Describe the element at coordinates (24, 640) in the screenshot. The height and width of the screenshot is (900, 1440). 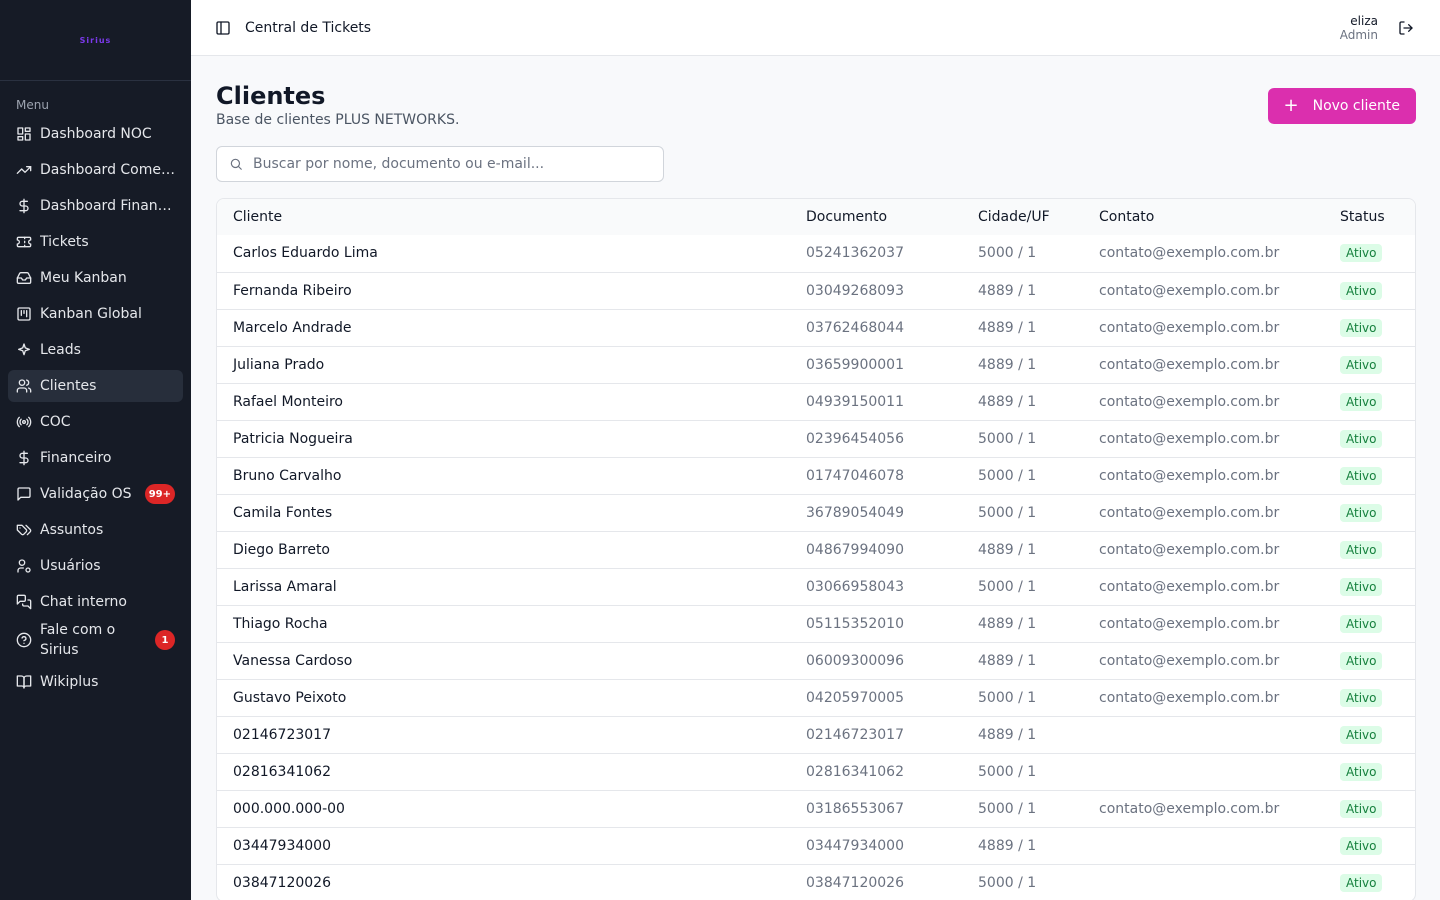
I see `help-circle-icon` at that location.